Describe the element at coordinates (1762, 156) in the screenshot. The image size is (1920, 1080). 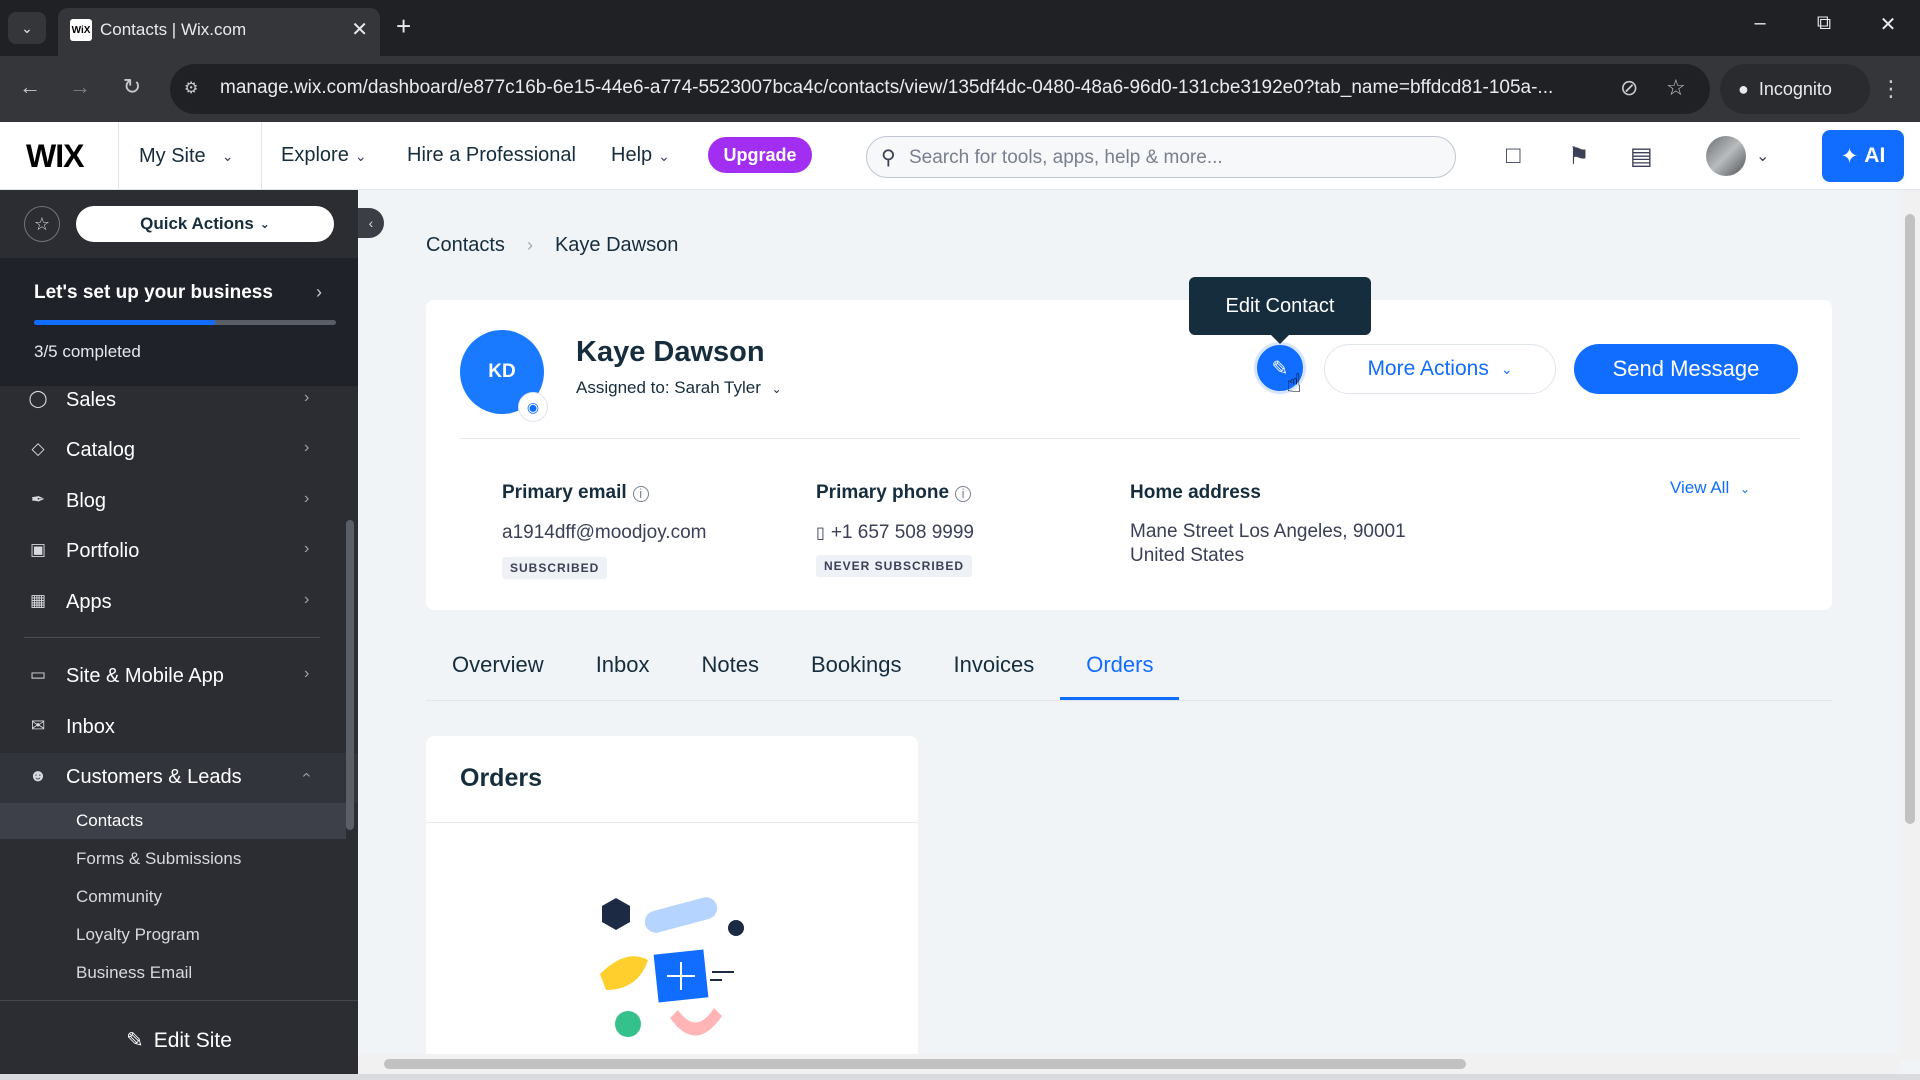
I see `chevron-down-icon: ⌄` at that location.